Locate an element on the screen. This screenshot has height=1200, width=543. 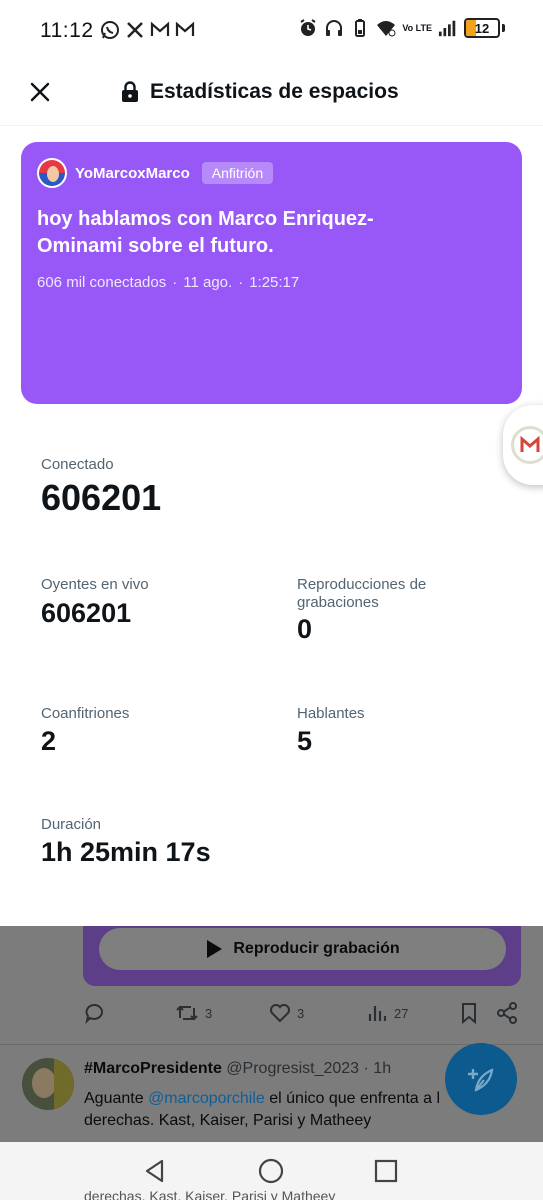
headphones-icon is located at coordinates (334, 28).